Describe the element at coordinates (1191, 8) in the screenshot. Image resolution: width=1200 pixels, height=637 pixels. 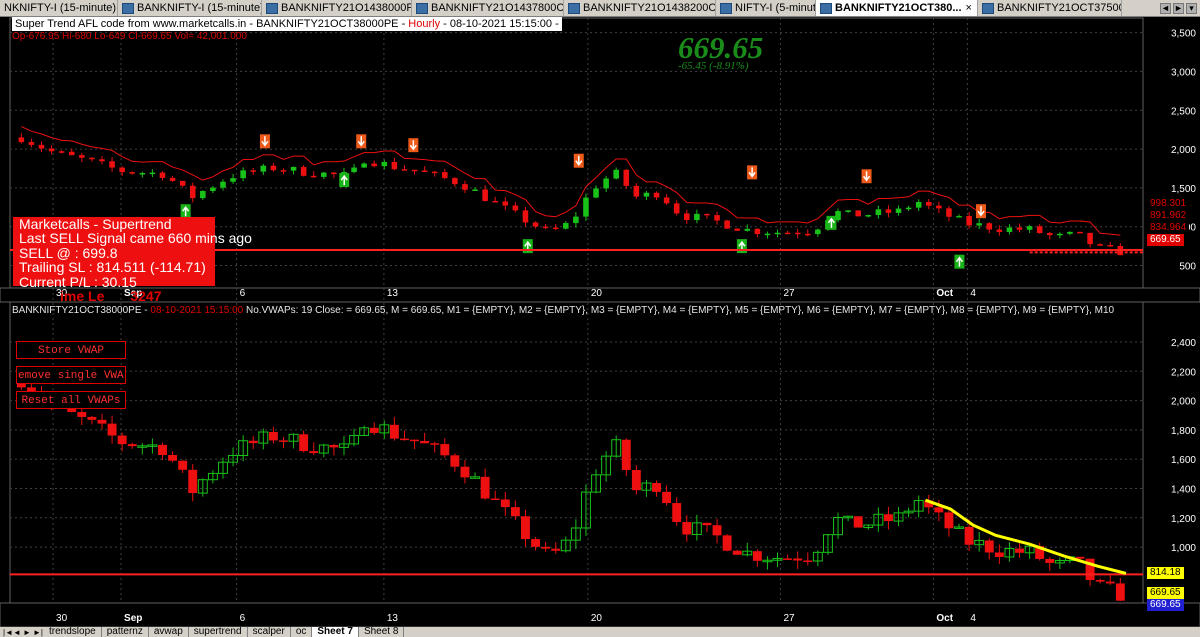
I see `tab-list-icon: ▾` at that location.